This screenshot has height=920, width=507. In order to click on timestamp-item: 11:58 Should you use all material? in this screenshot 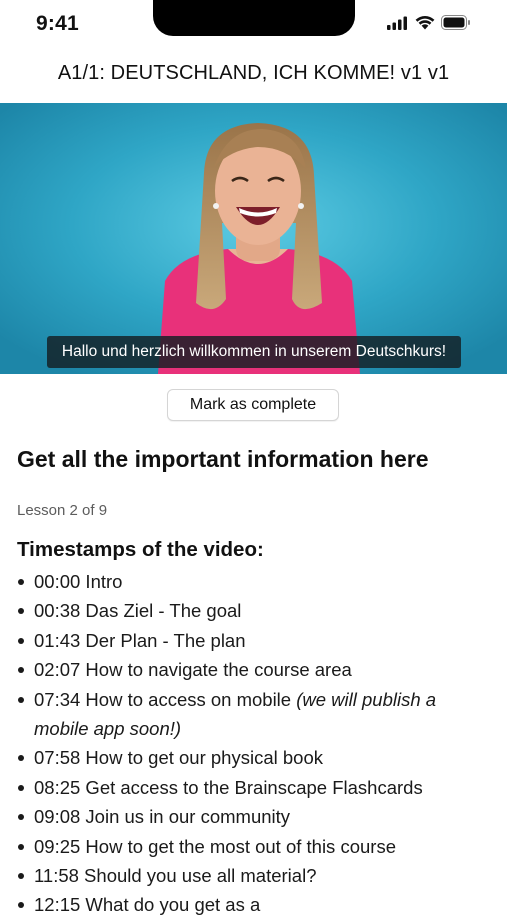, I will do `click(252, 875)`.